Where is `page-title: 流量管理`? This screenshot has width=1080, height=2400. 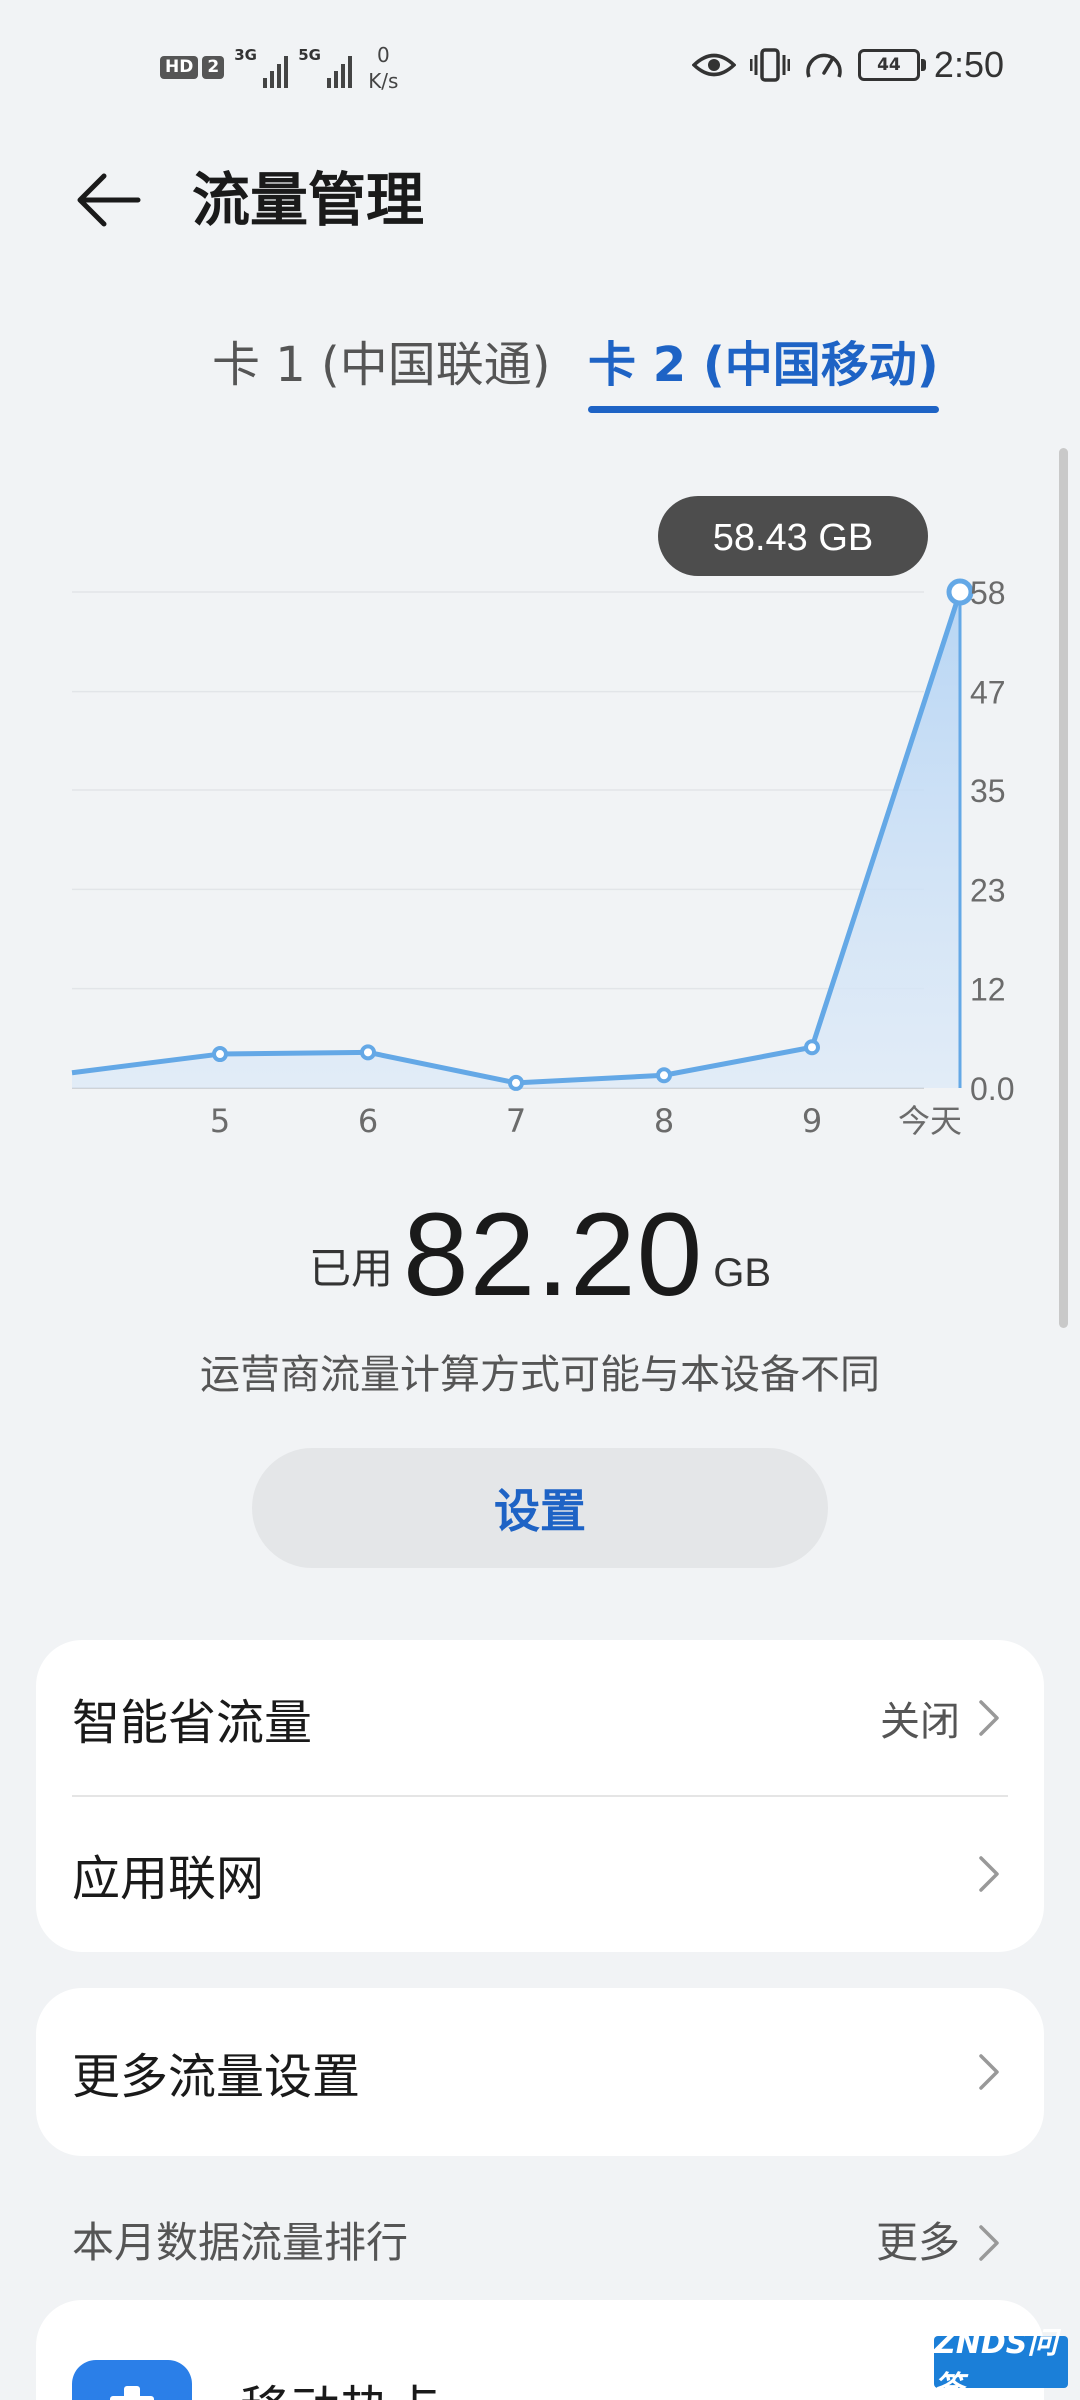
page-title: 流量管理 is located at coordinates (308, 200).